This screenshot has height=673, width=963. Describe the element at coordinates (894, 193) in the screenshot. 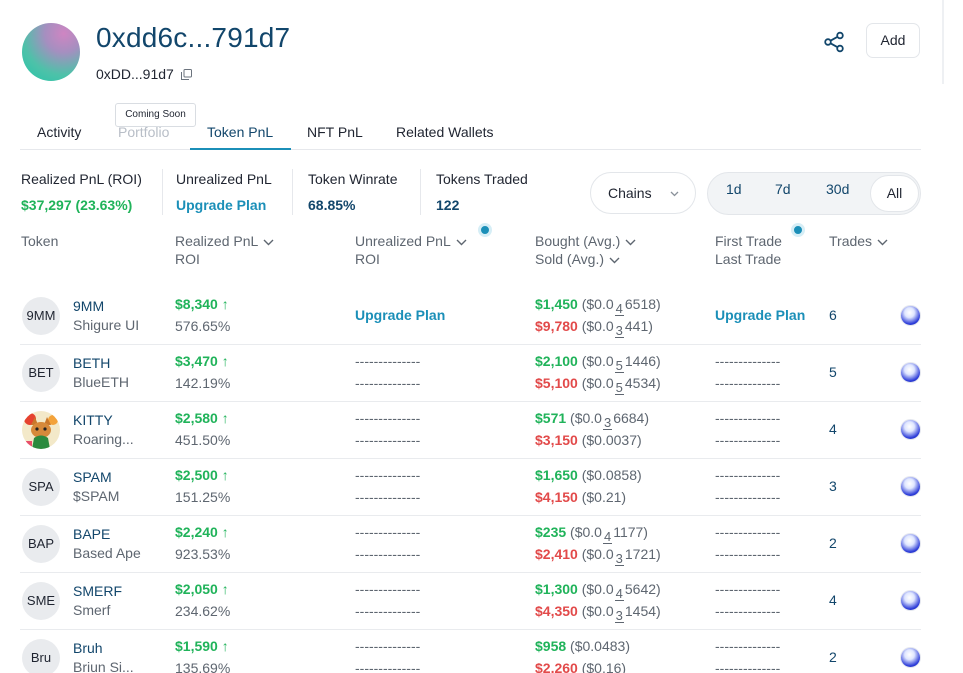

I see `range-all-button: All` at that location.